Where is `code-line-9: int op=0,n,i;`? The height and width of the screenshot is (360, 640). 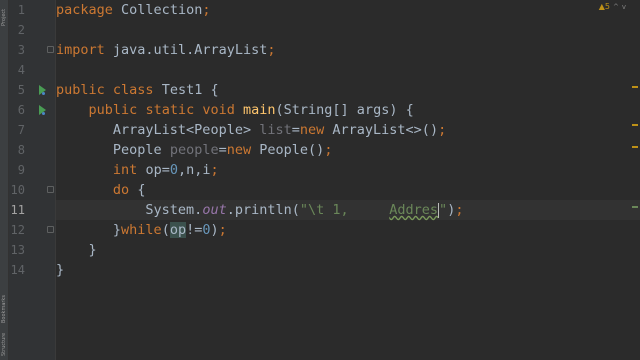
code-line-9: int op=0,n,i; is located at coordinates (165, 170).